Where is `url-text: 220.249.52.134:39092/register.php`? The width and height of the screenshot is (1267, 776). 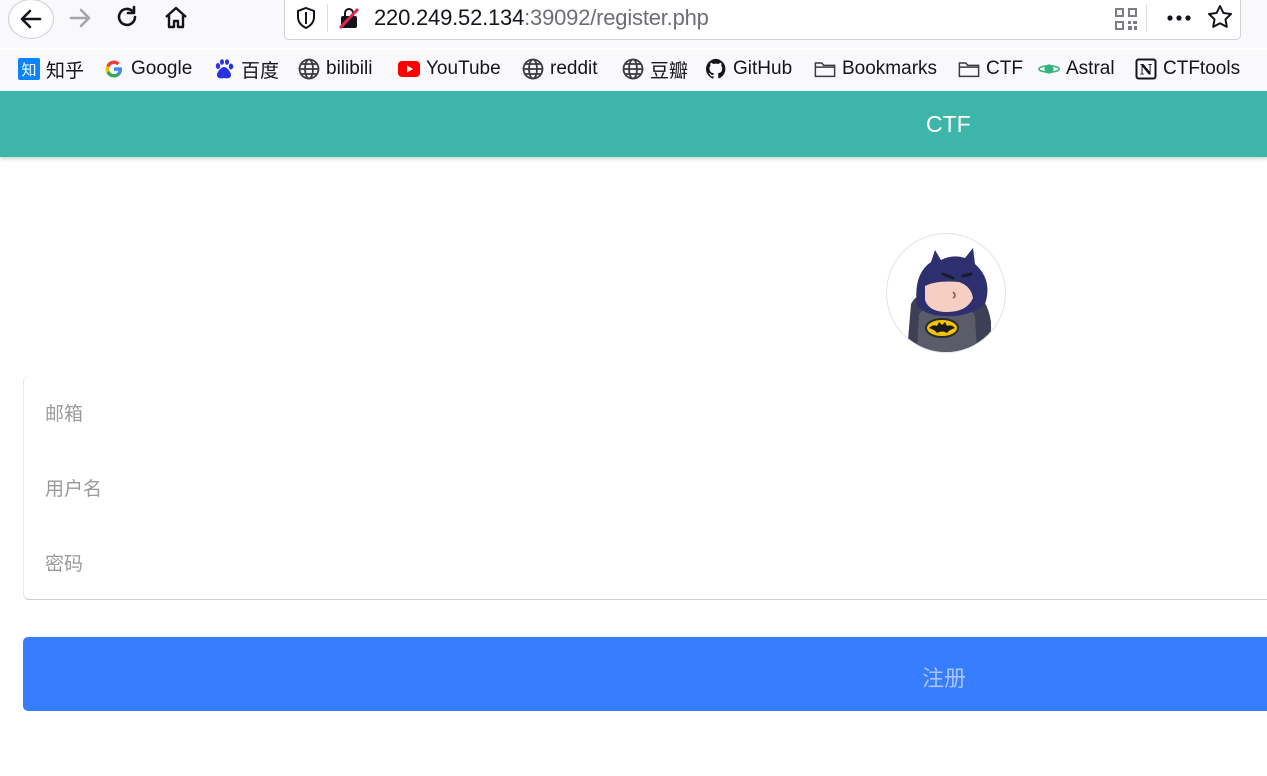
url-text: 220.249.52.134:39092/register.php is located at coordinates (541, 18).